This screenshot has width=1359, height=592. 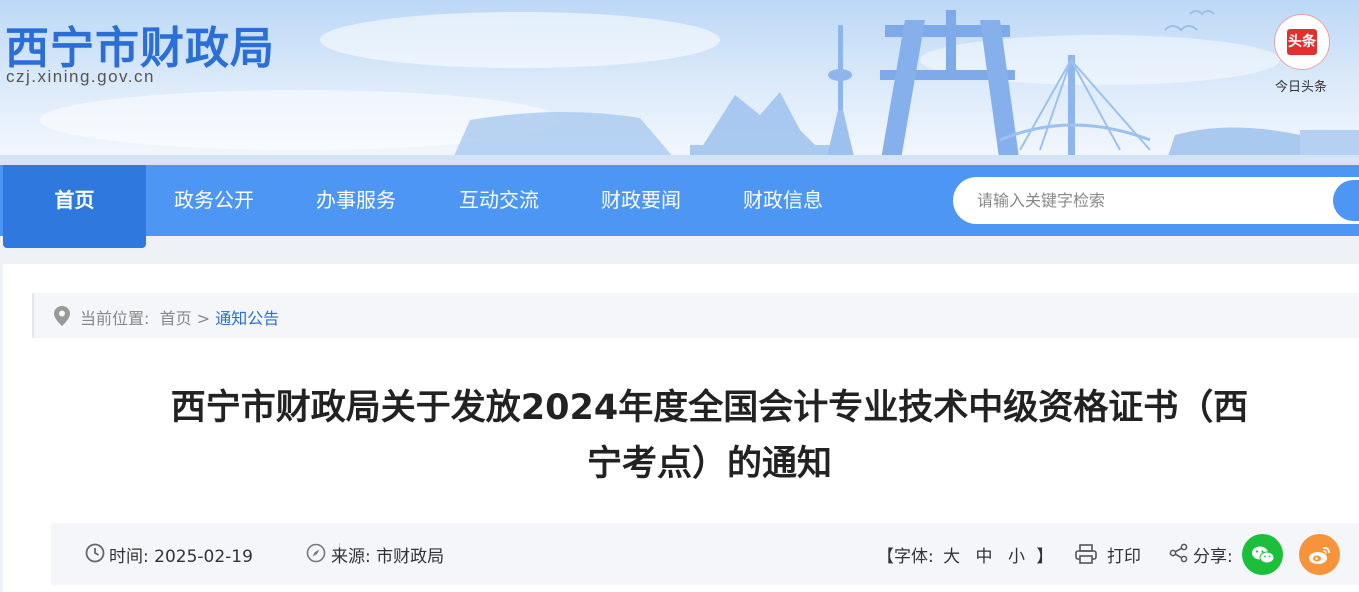 I want to click on nav-item-services: 办事服务, so click(x=356, y=200).